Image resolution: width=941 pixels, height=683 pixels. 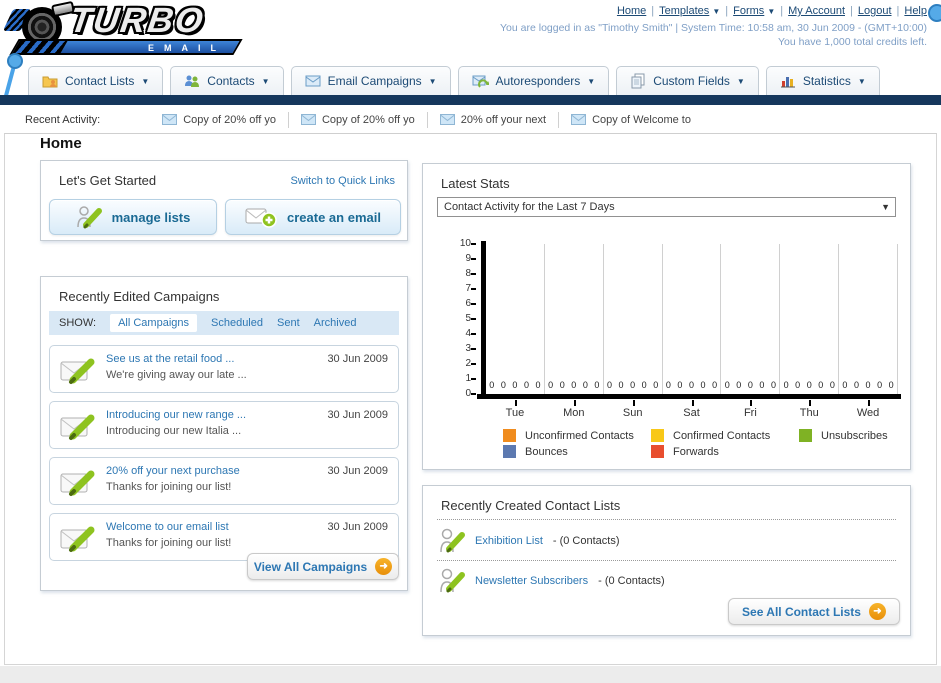 I want to click on contact-list-item: Newsletter Subscribers - (0 Contacts), so click(x=552, y=581).